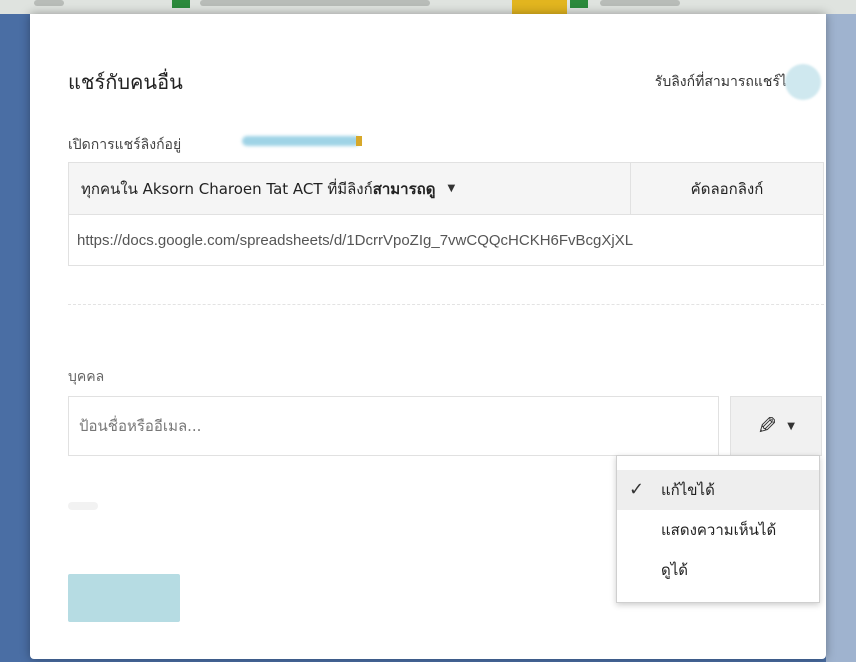  Describe the element at coordinates (725, 82) in the screenshot. I see `get-shareable-link: รับลิงก์ที่สามารถแชร์ได้` at that location.